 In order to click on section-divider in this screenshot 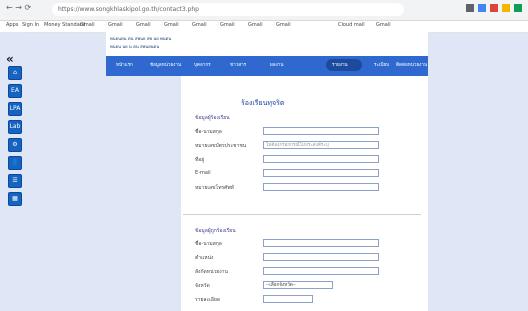, I will do `click(302, 214)`.